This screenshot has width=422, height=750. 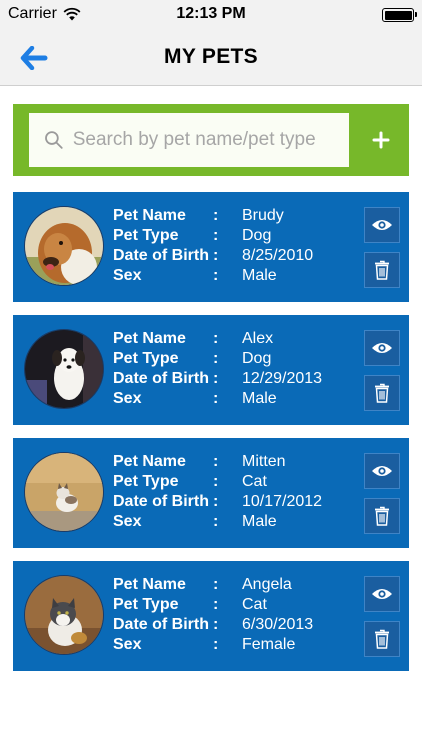 I want to click on plus-icon, so click(x=381, y=140).